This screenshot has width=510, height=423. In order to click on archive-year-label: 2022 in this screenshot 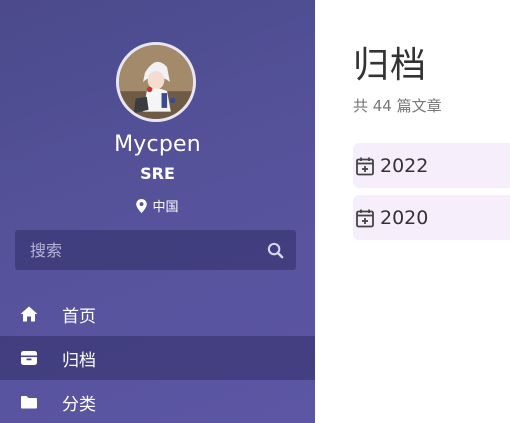, I will do `click(404, 165)`.